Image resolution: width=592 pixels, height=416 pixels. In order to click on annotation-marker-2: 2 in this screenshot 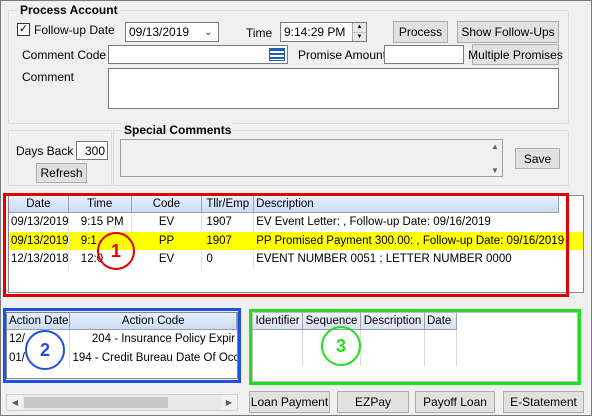, I will do `click(45, 350)`.